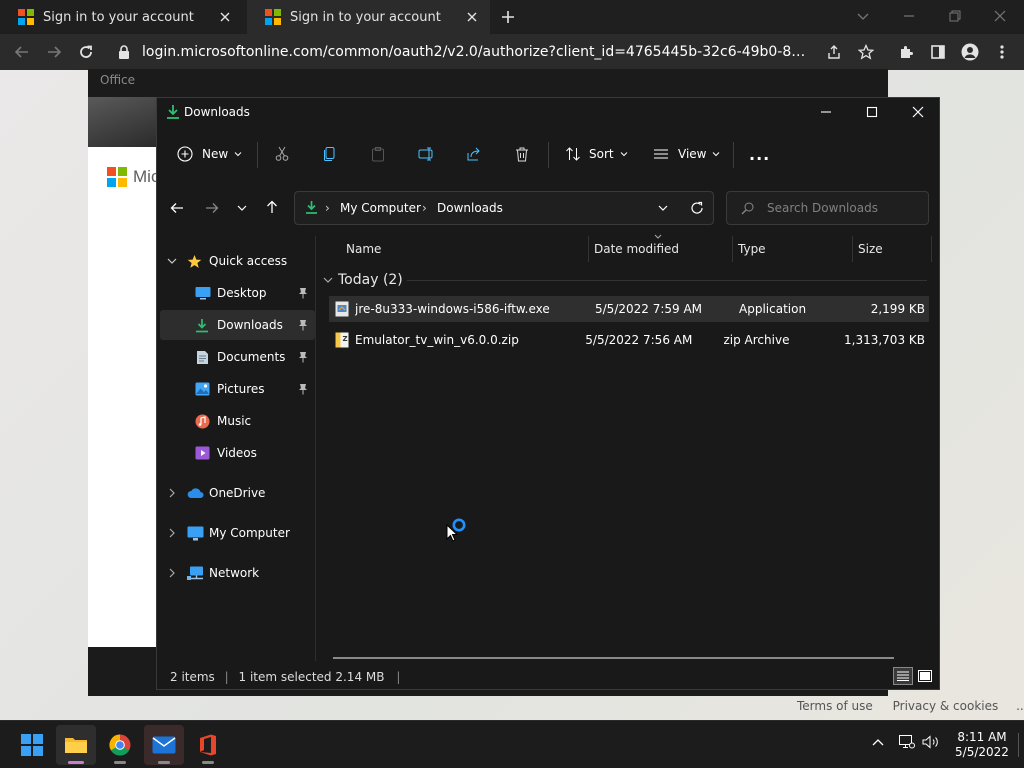 The height and width of the screenshot is (768, 1024). Describe the element at coordinates (573, 154) in the screenshot. I see `sort-arrows-icon` at that location.